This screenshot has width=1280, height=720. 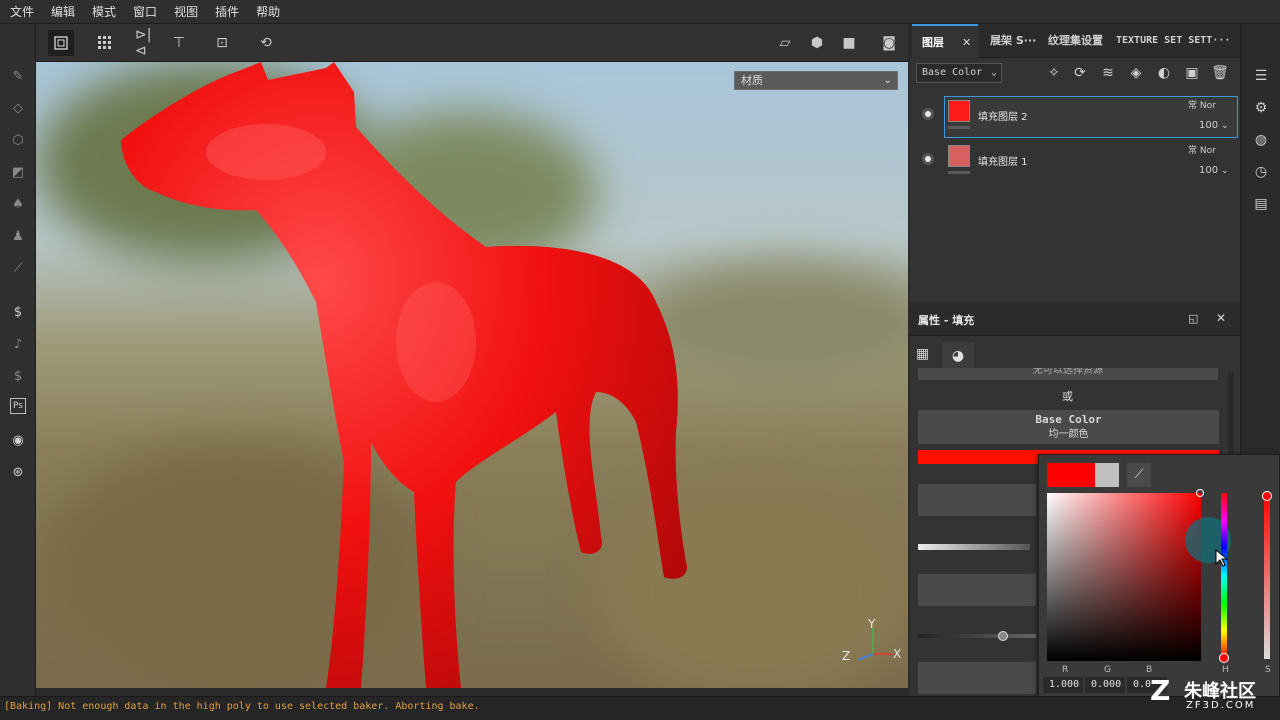 What do you see at coordinates (1225, 670) in the screenshot?
I see `hue-label: H` at bounding box center [1225, 670].